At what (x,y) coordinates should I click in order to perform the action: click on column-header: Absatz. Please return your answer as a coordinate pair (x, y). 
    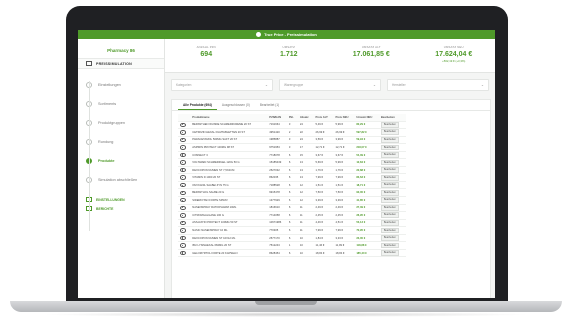
    Looking at the image, I should click on (305, 118).